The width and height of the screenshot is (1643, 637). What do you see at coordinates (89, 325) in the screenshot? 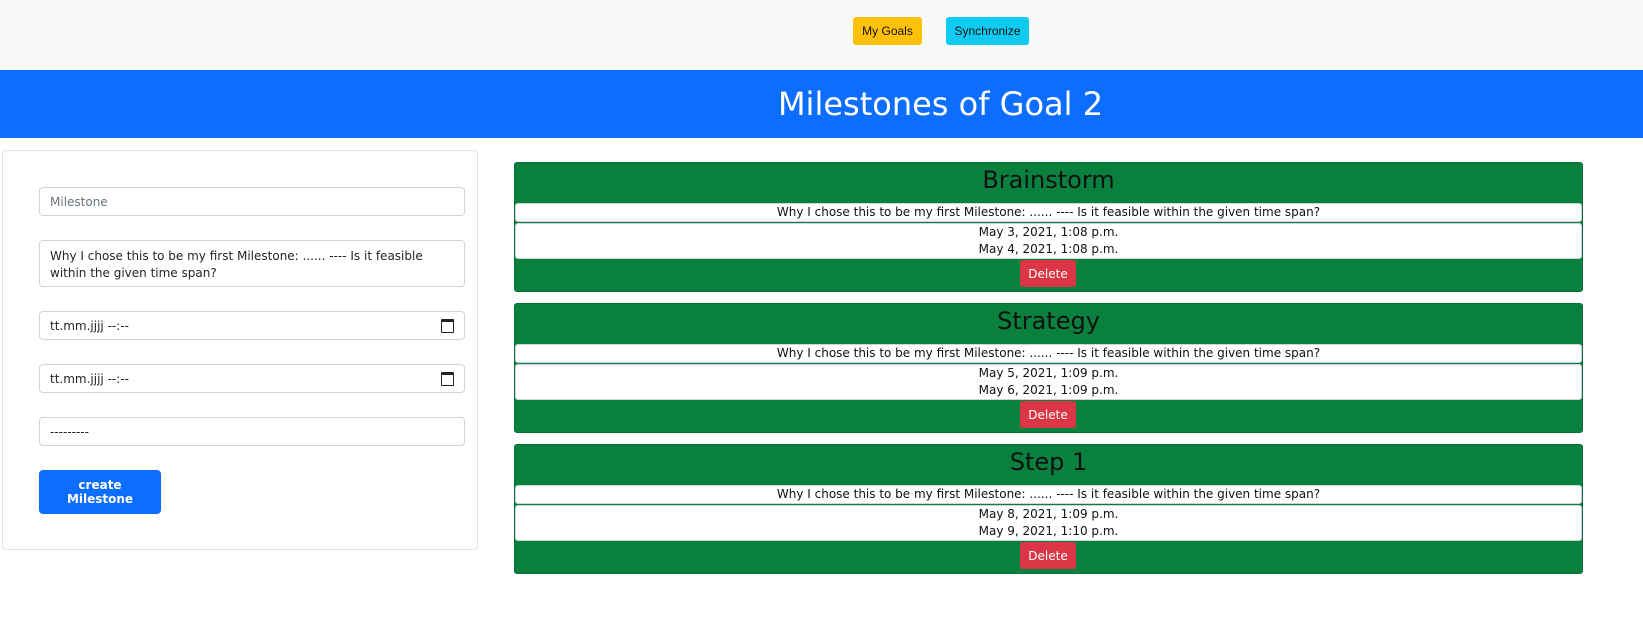
I see `start-date-value: tt.mm.jjjj --:--` at bounding box center [89, 325].